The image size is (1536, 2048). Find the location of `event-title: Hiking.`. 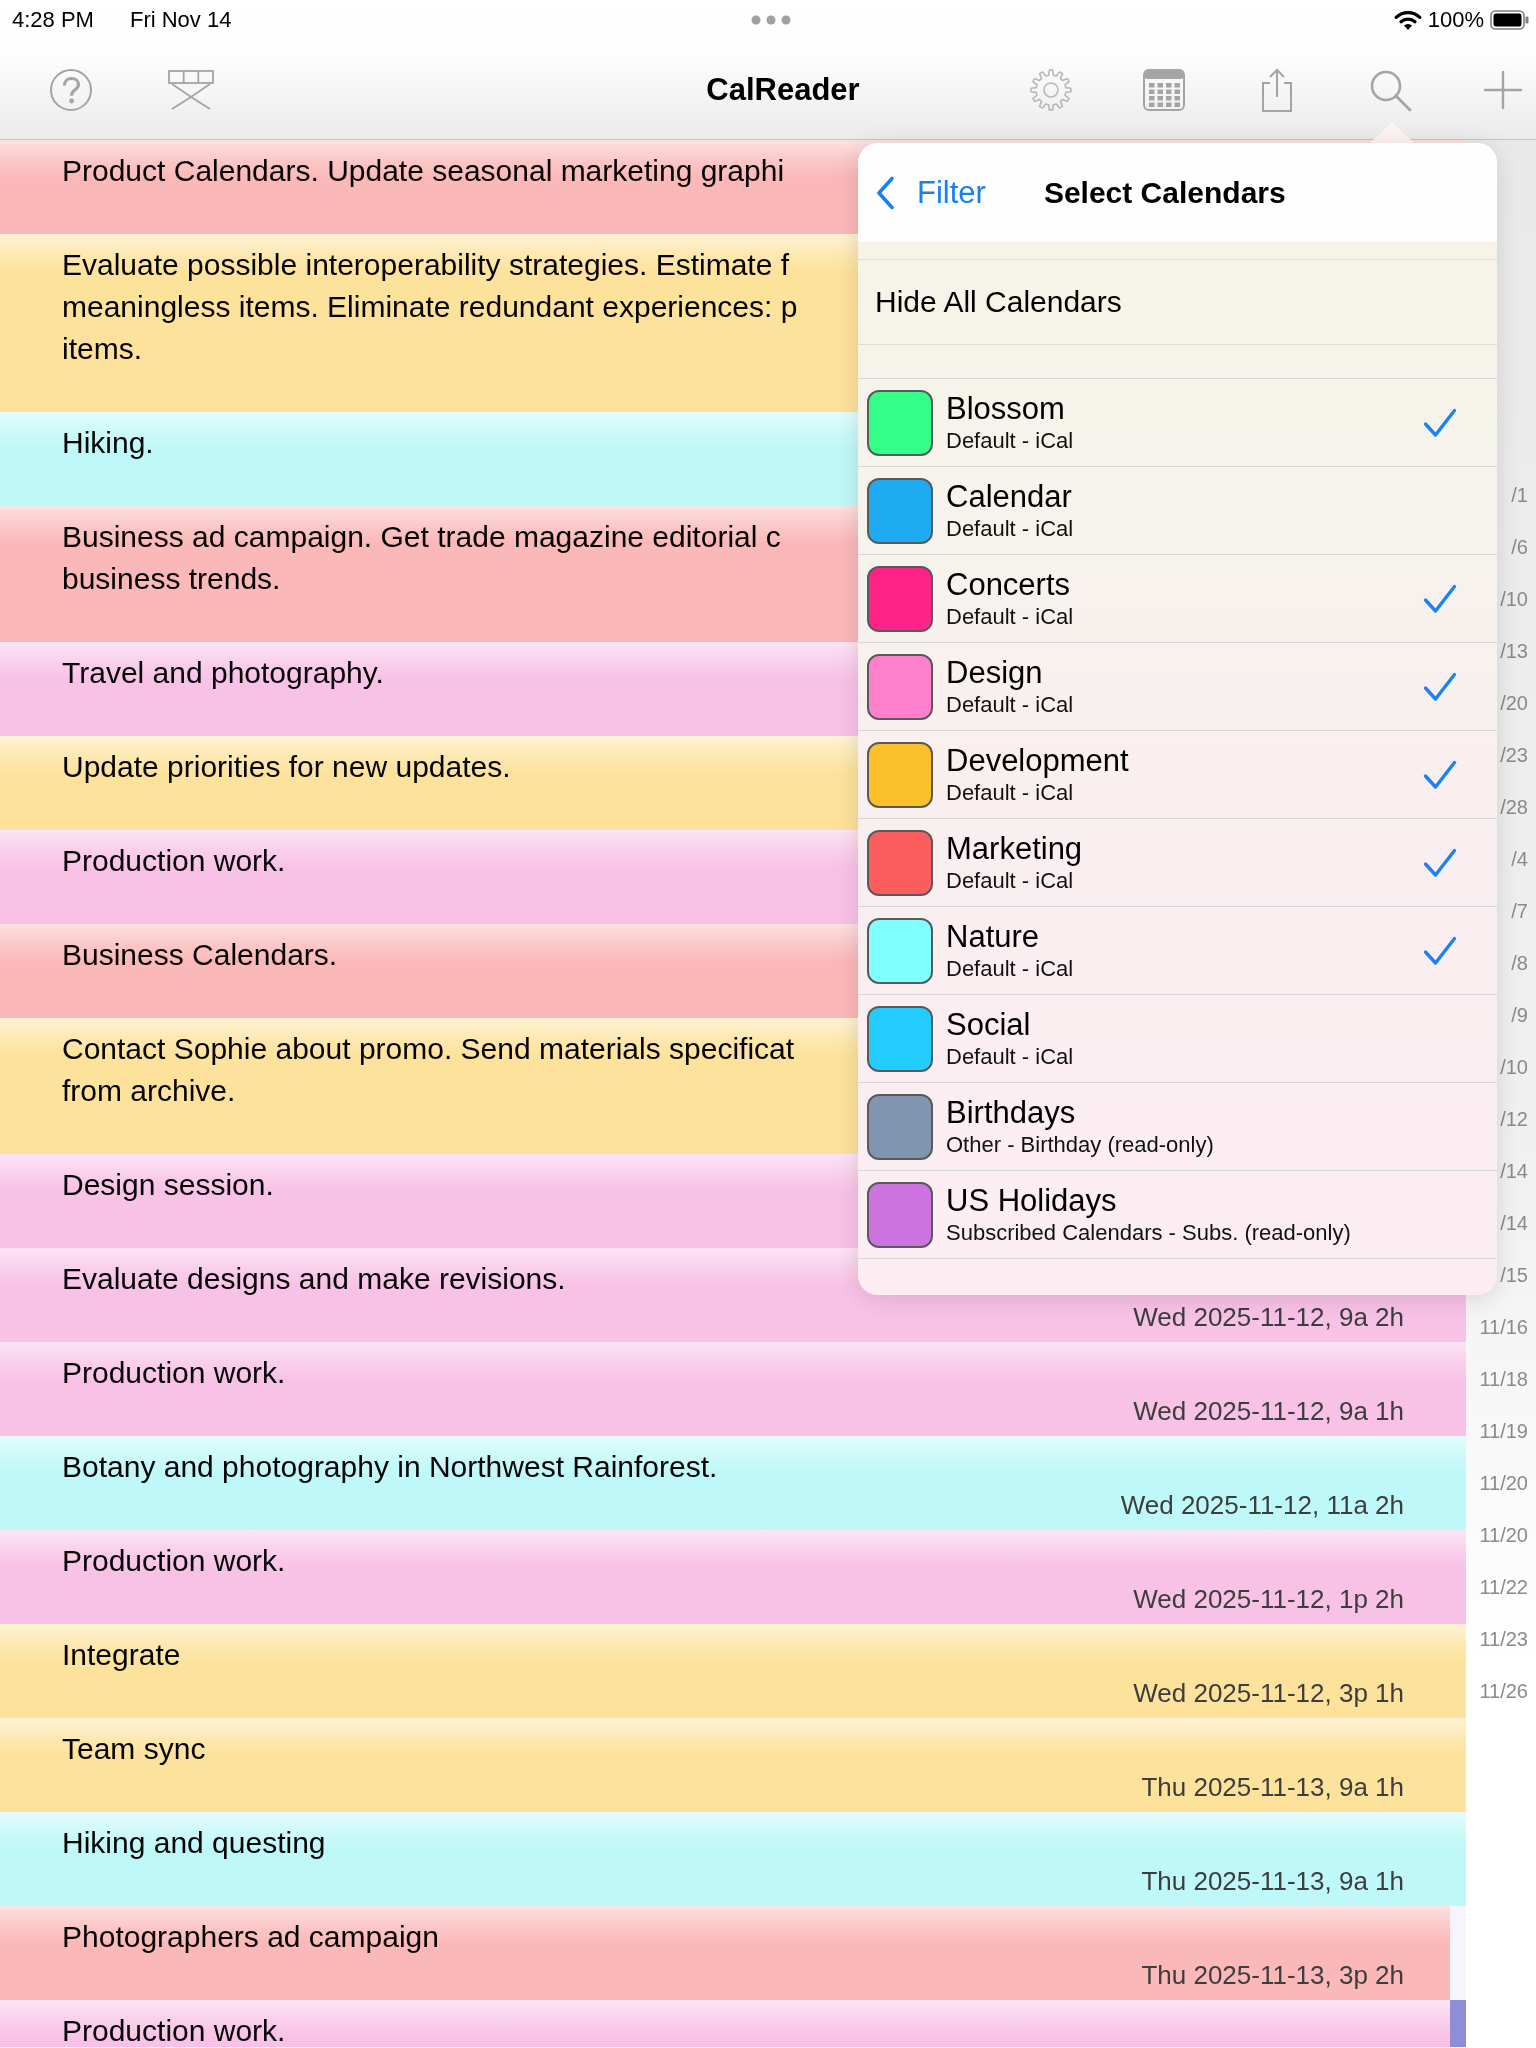

event-title: Hiking. is located at coordinates (108, 443).